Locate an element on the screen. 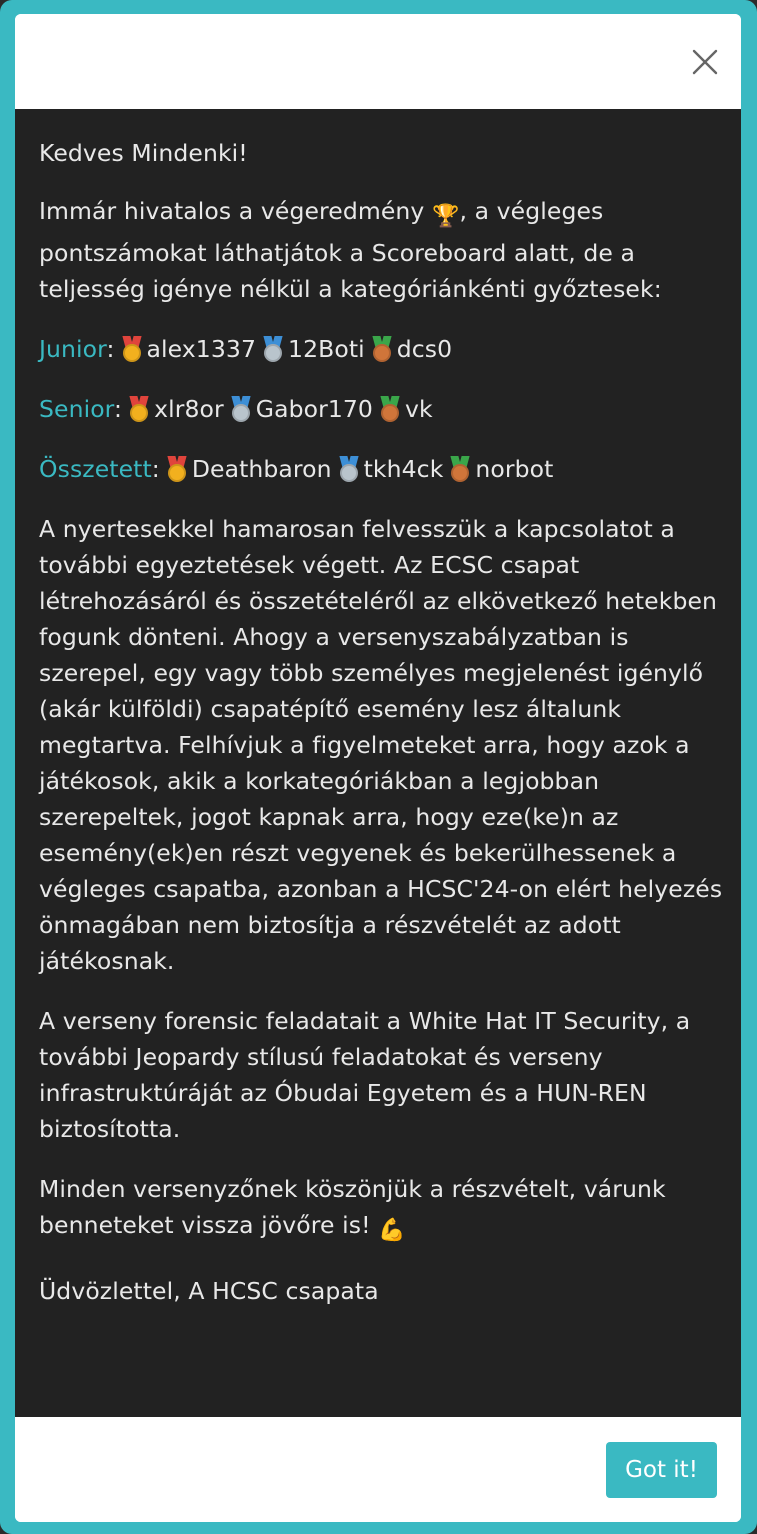  winner-second: tkh4ck is located at coordinates (403, 469).